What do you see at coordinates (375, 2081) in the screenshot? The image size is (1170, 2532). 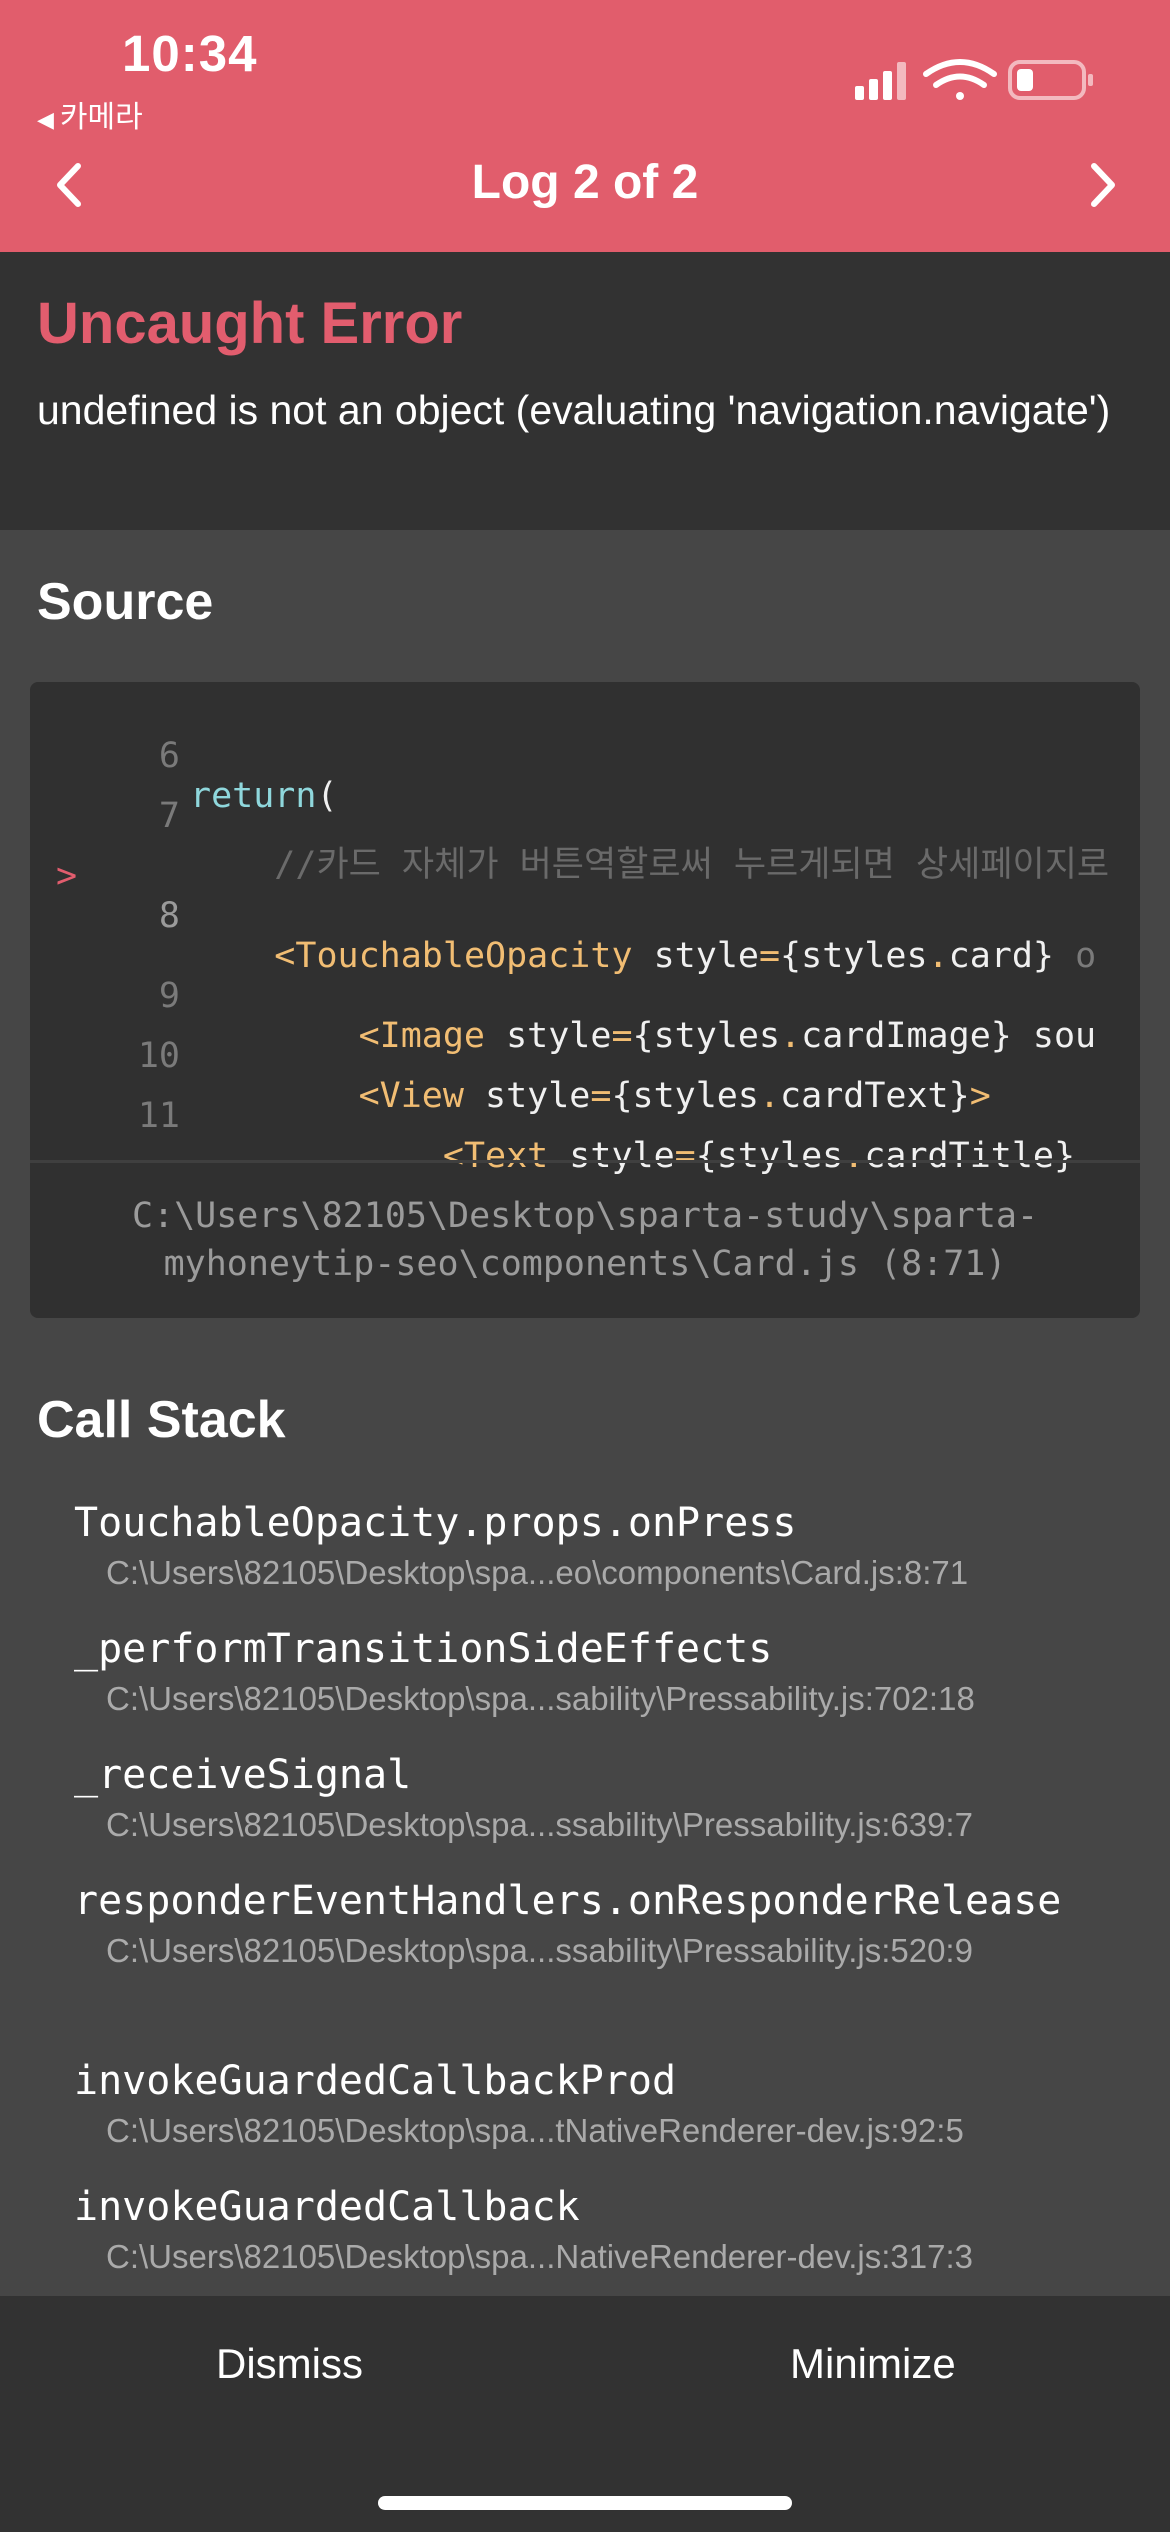 I see `frame-function: invokeGuardedCallbackProd` at bounding box center [375, 2081].